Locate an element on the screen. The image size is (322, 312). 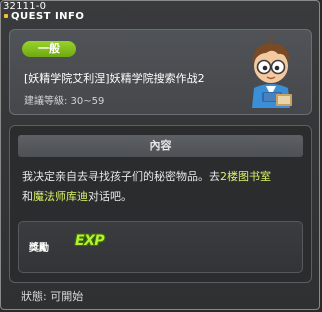
exp-reward-icon: EXP is located at coordinates (90, 241).